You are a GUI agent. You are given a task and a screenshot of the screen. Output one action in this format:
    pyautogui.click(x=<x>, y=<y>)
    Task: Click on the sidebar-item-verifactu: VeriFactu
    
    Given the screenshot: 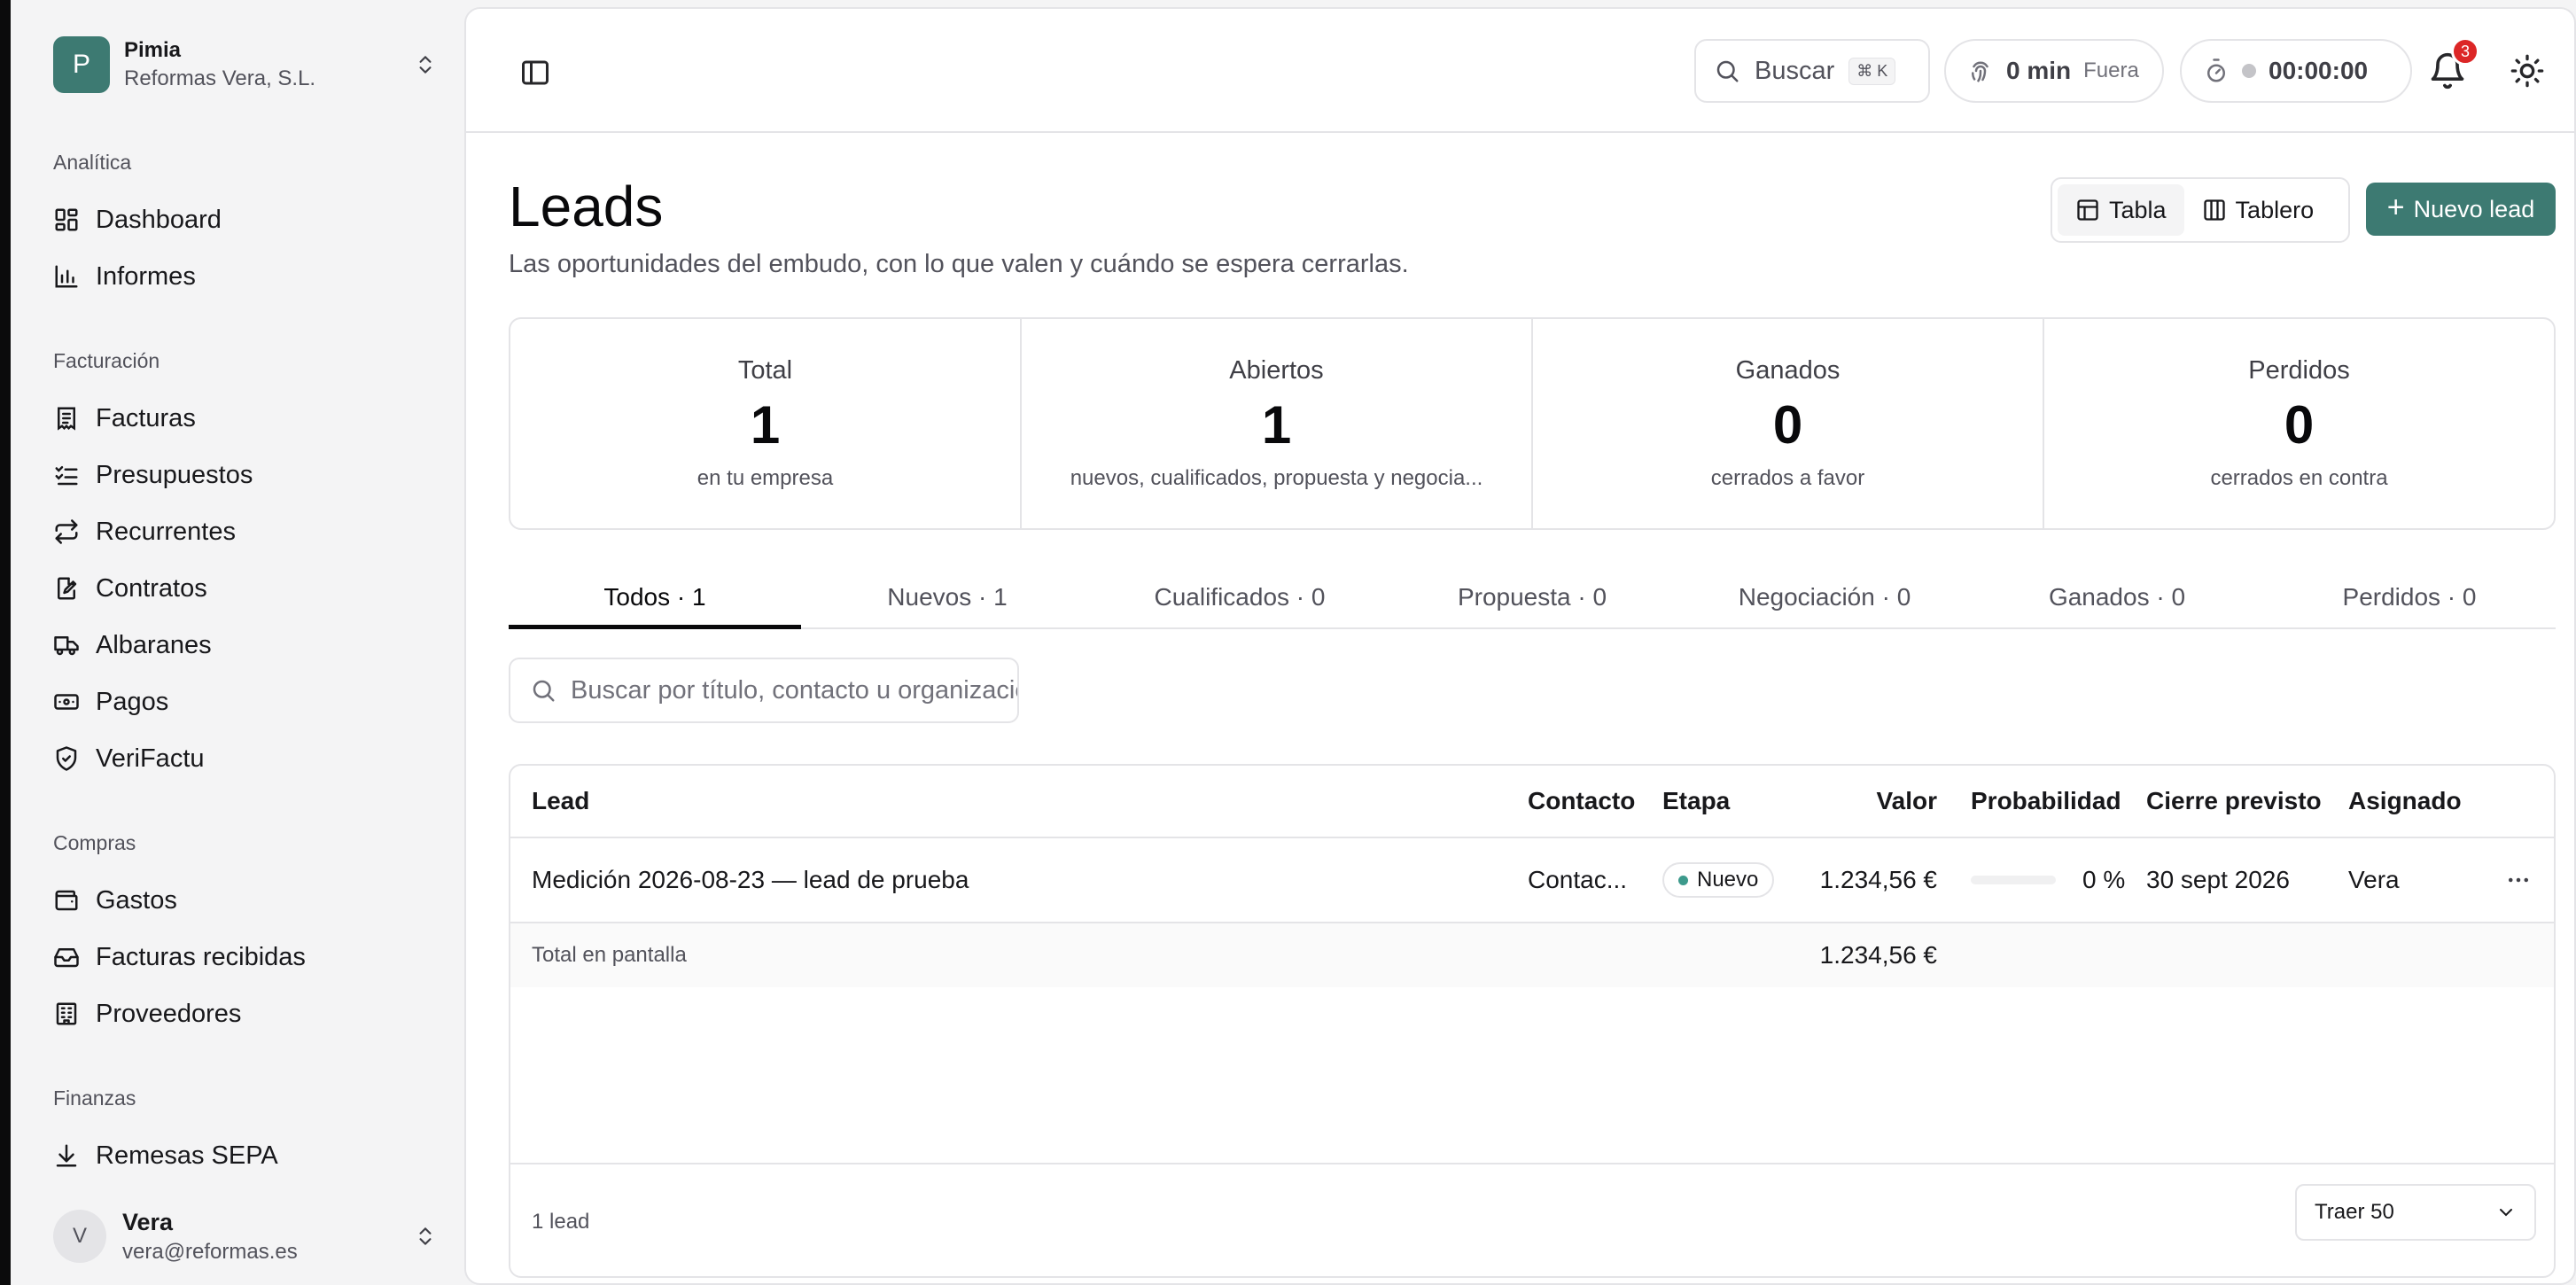 What is the action you would take?
    pyautogui.click(x=248, y=759)
    